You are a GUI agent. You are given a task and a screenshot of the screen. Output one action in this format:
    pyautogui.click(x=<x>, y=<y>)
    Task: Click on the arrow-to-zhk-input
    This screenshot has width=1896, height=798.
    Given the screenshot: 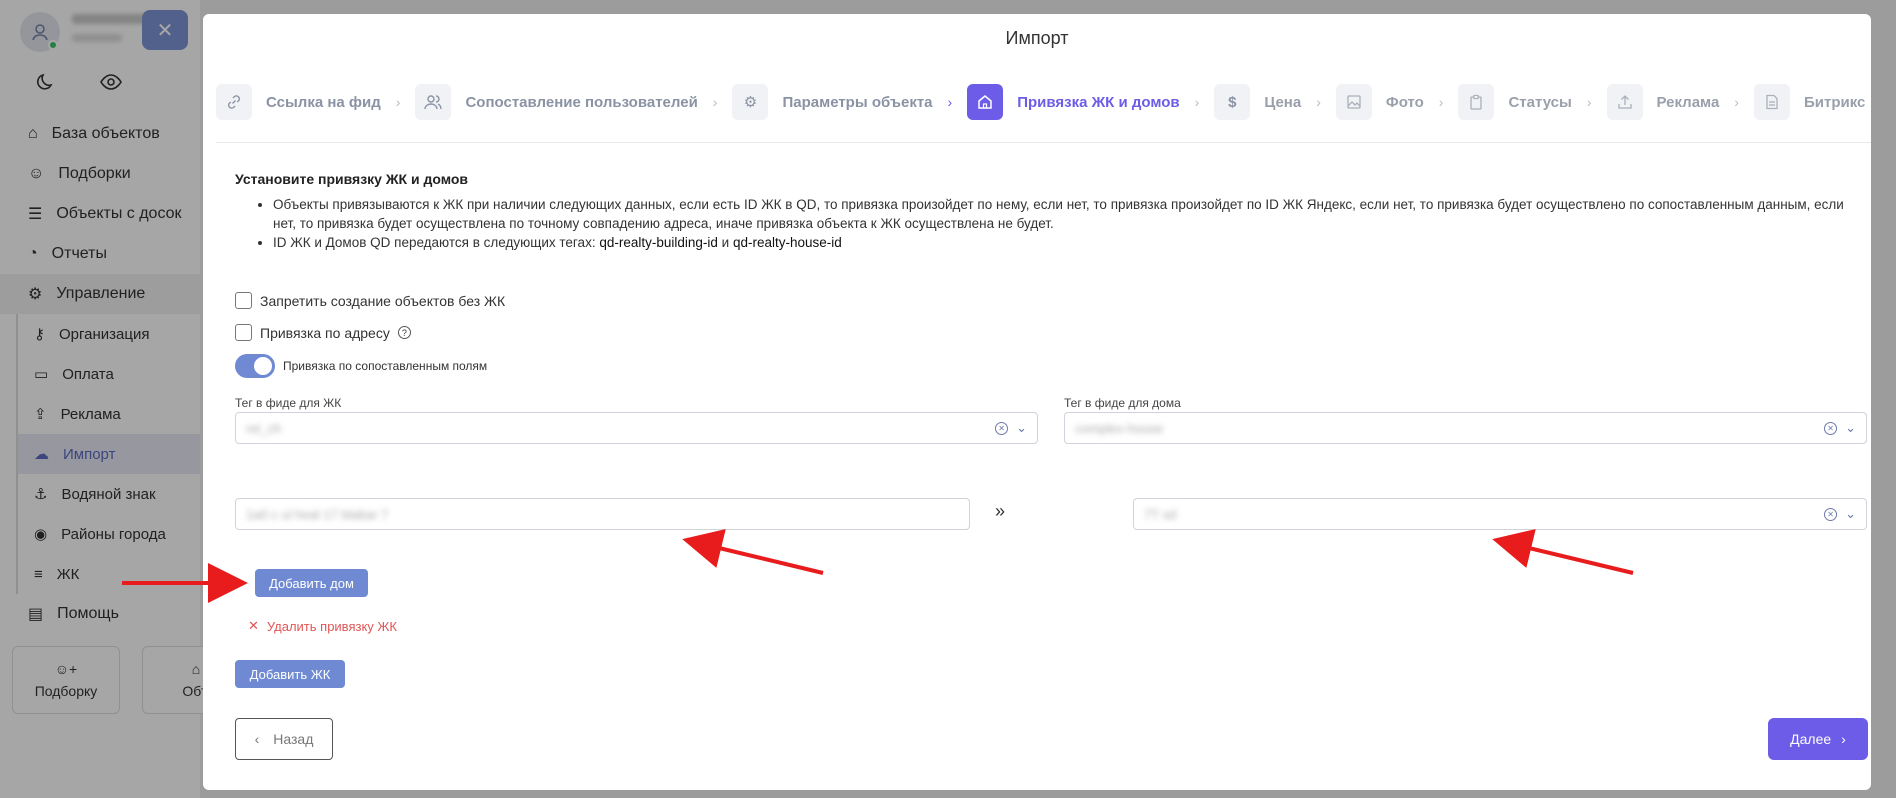 What is the action you would take?
    pyautogui.click(x=753, y=552)
    